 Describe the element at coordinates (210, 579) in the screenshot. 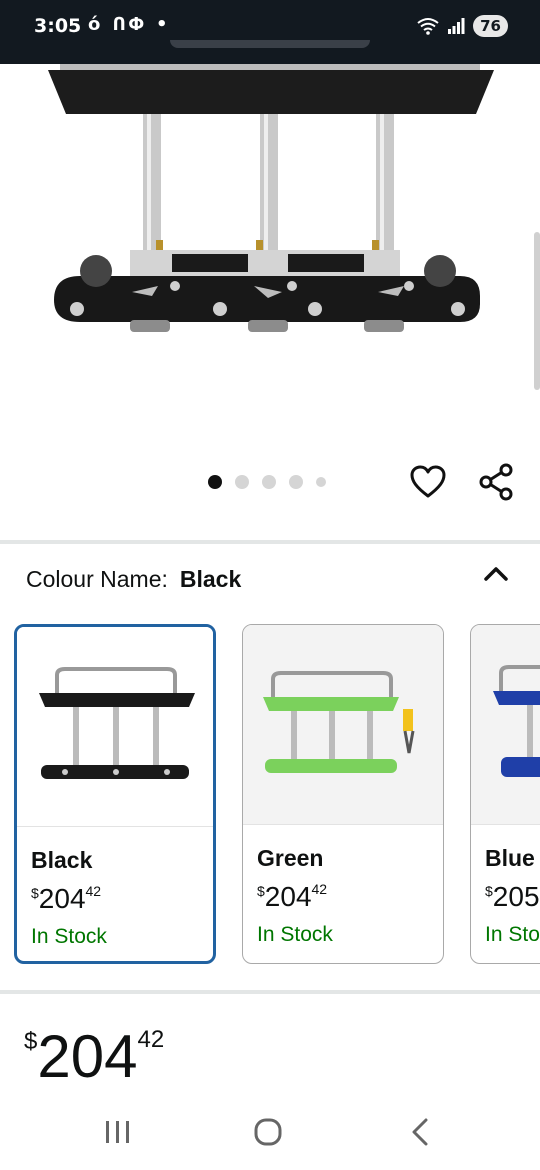

I see `colour-value: Black` at that location.